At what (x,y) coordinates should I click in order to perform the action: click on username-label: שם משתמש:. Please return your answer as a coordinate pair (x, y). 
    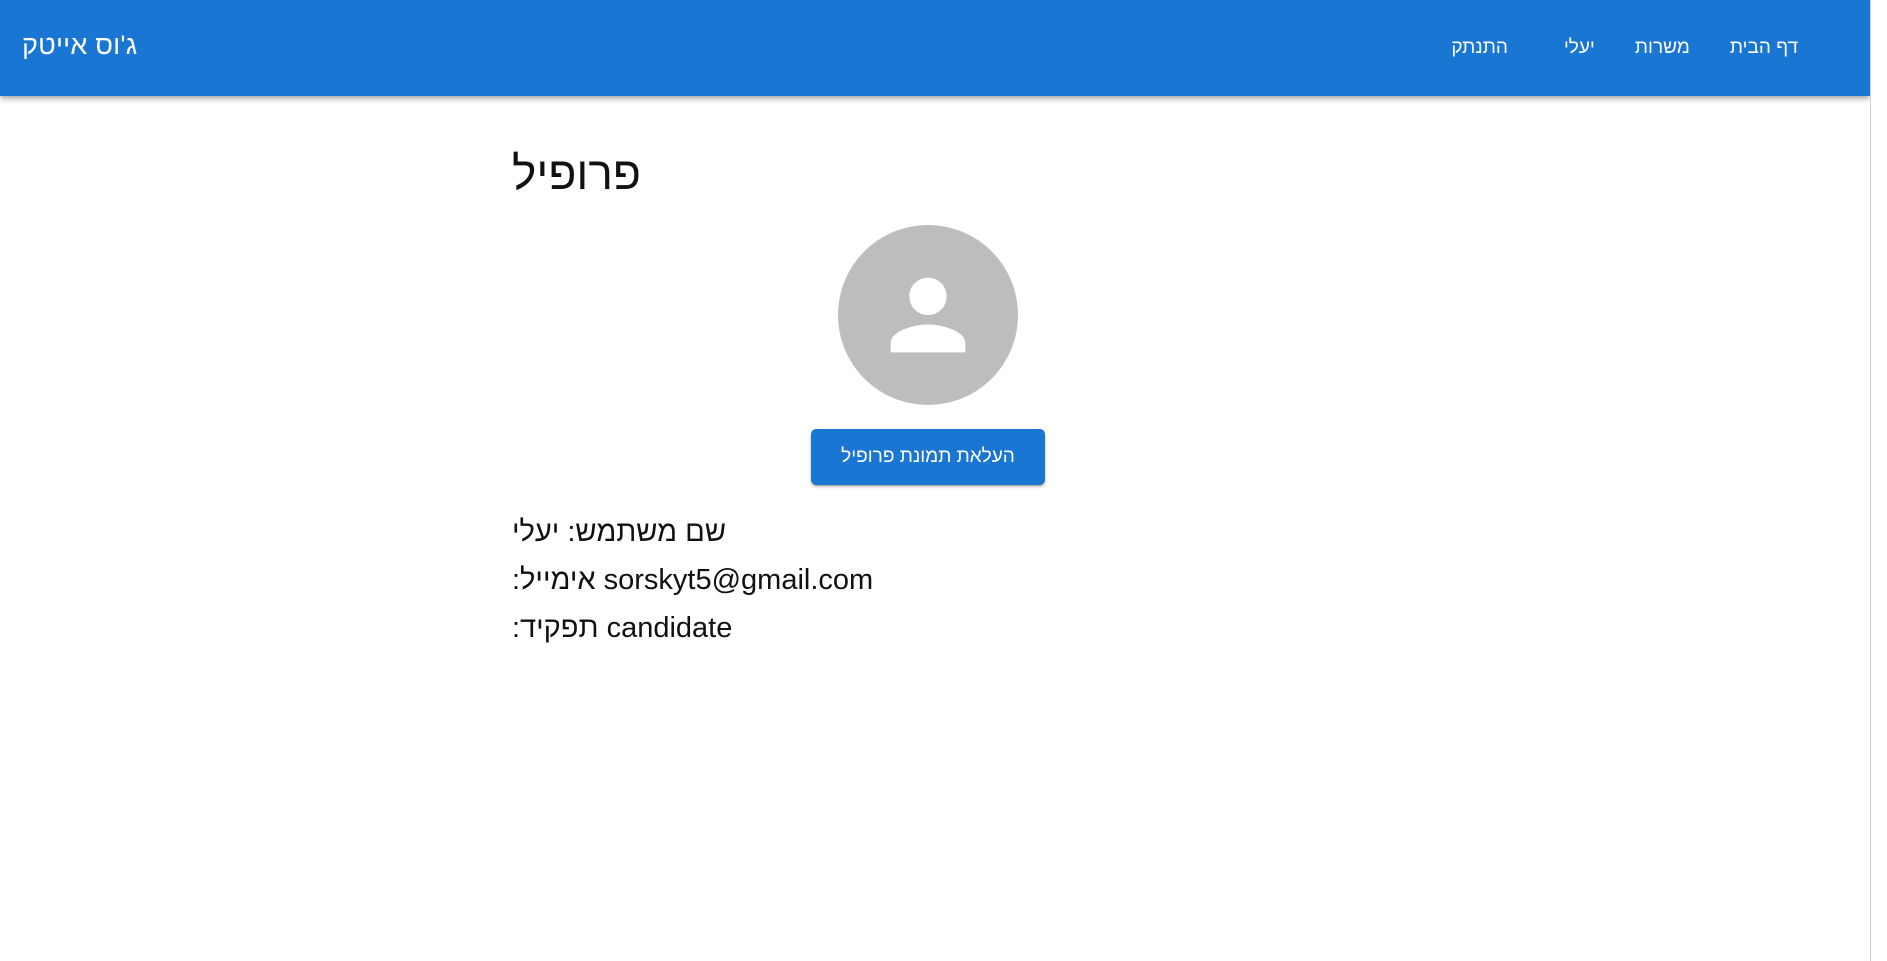
    Looking at the image, I should click on (646, 532).